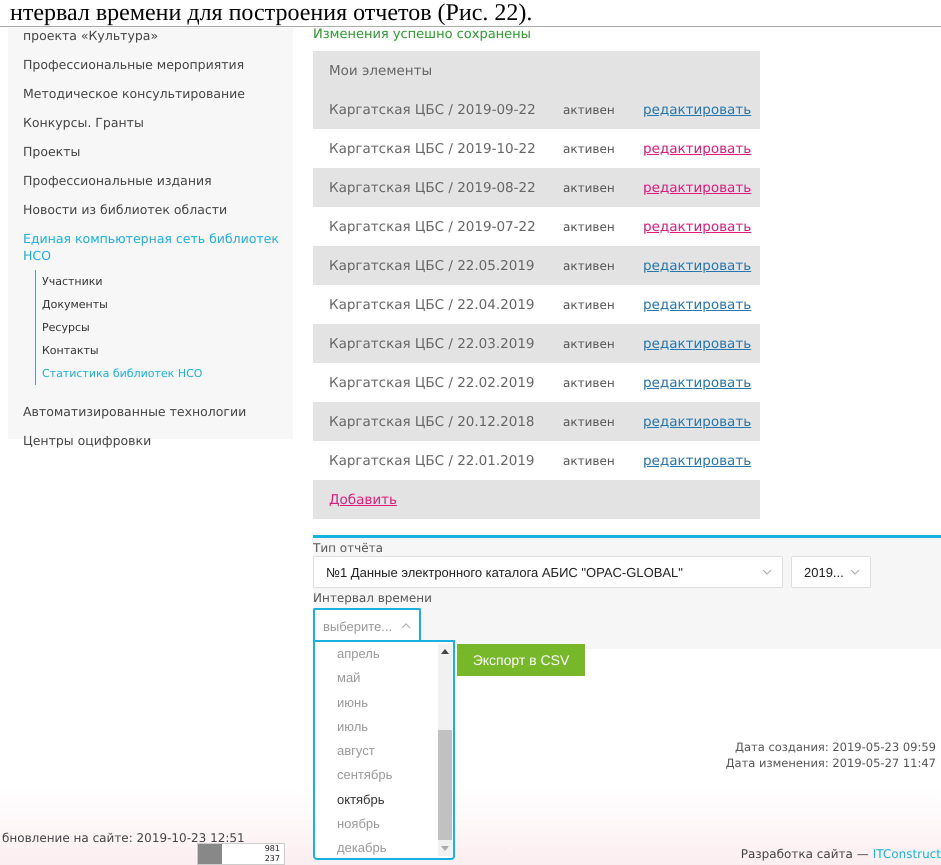  I want to click on dropdown-option: май, so click(387, 678).